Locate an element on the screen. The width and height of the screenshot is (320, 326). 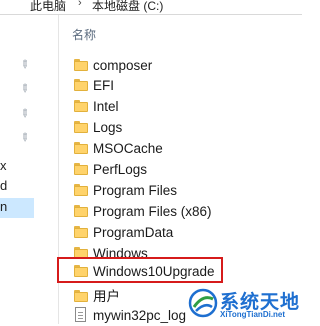
breadcrumb: 此电脑 › 本地磁盘 (C:) is located at coordinates (151, 7).